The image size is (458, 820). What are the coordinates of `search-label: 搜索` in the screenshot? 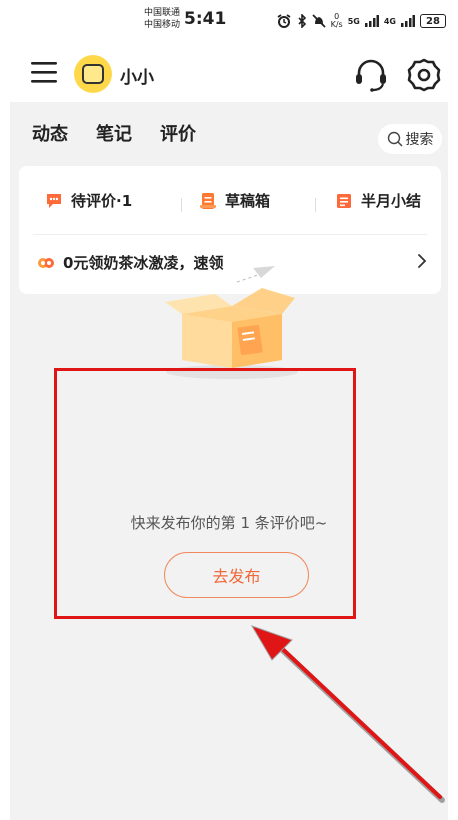 It's located at (419, 140).